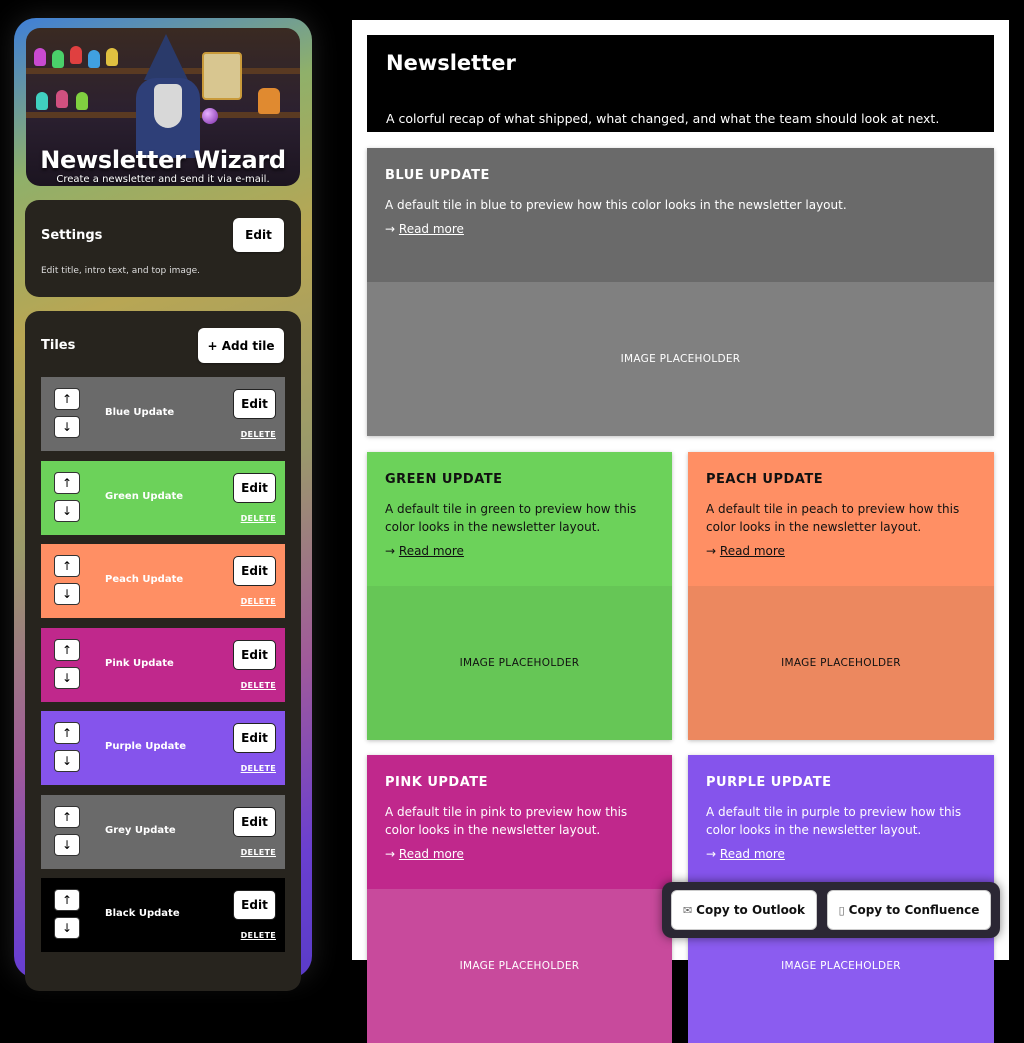 The image size is (1024, 1043). What do you see at coordinates (751, 910) in the screenshot?
I see `copy-to-outlook-label: Copy to Outlook` at bounding box center [751, 910].